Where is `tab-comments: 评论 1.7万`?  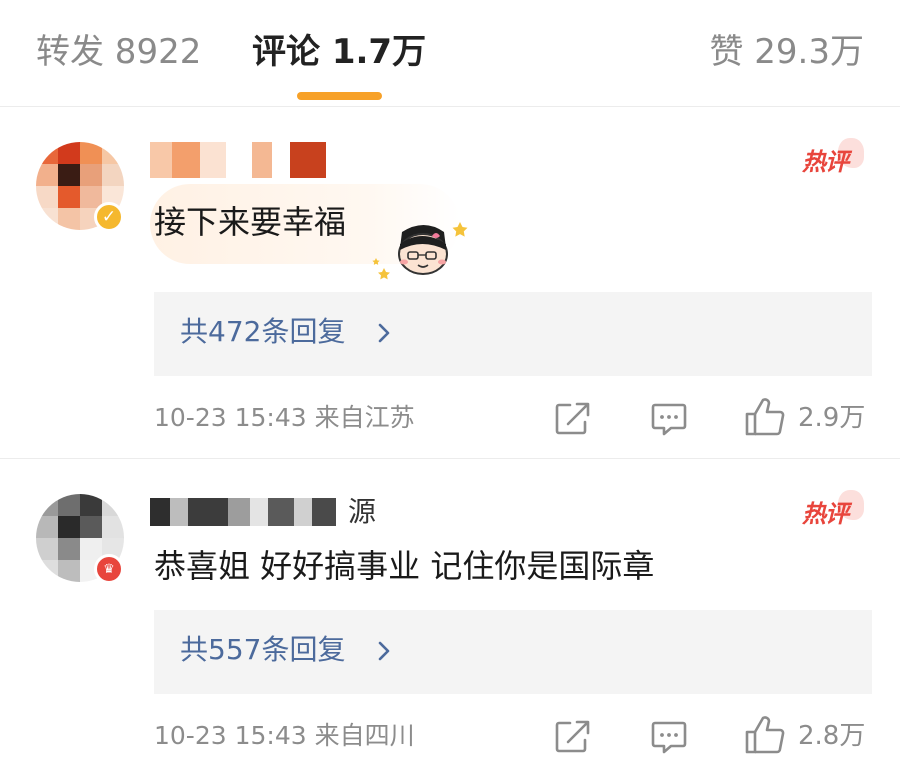
tab-comments: 评论 1.7万 is located at coordinates (339, 52).